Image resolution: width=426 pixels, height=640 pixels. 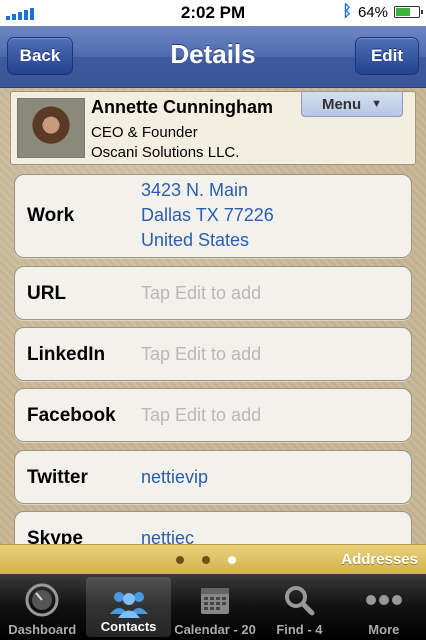 I want to click on battery-percent: 64%, so click(x=372, y=12).